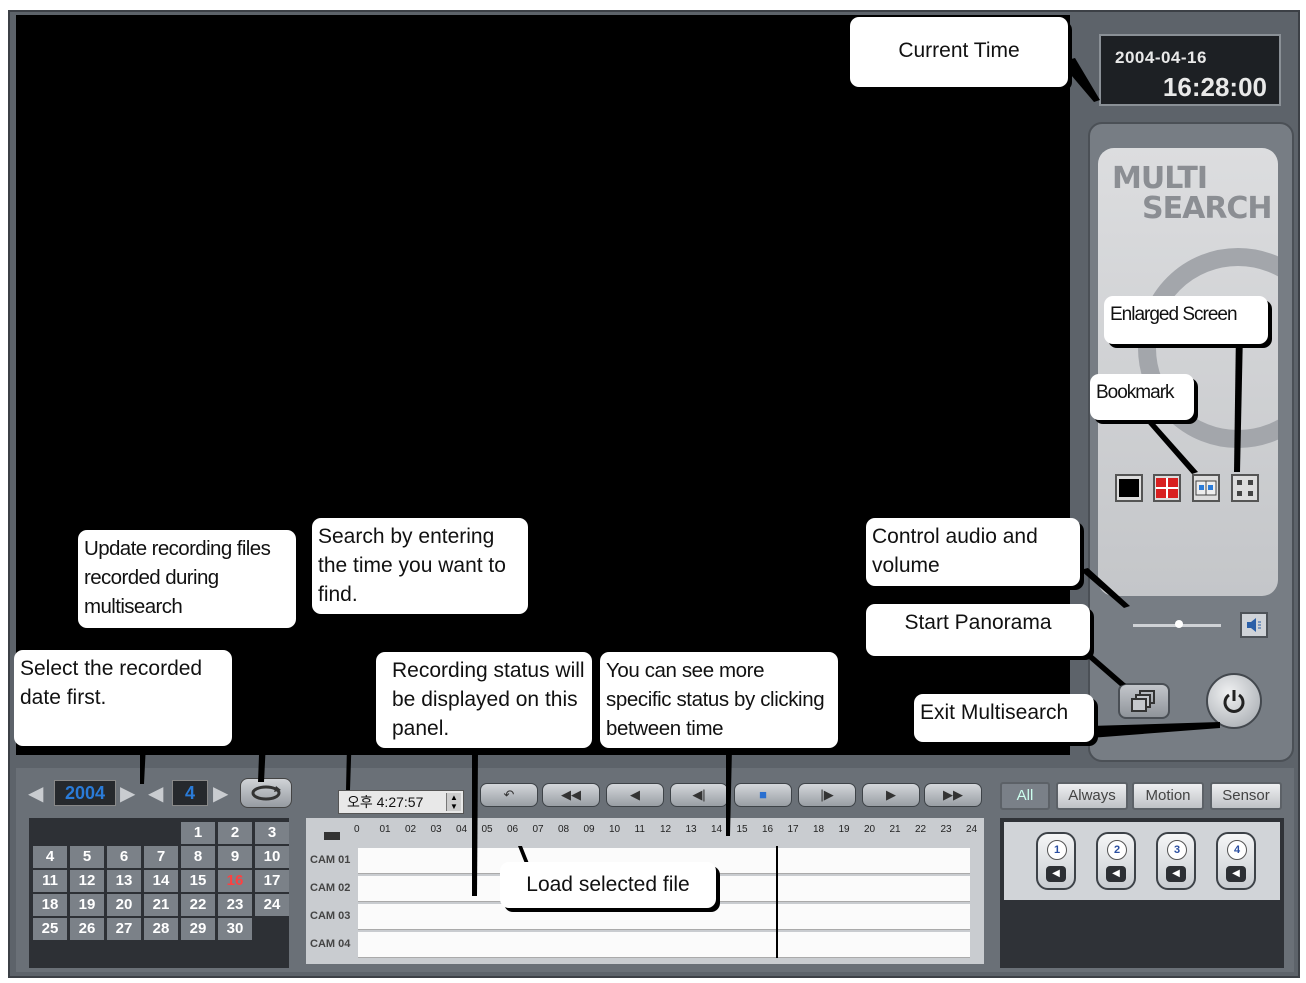 This screenshot has width=1306, height=983. What do you see at coordinates (87, 905) in the screenshot?
I see `calendar-day: 19` at bounding box center [87, 905].